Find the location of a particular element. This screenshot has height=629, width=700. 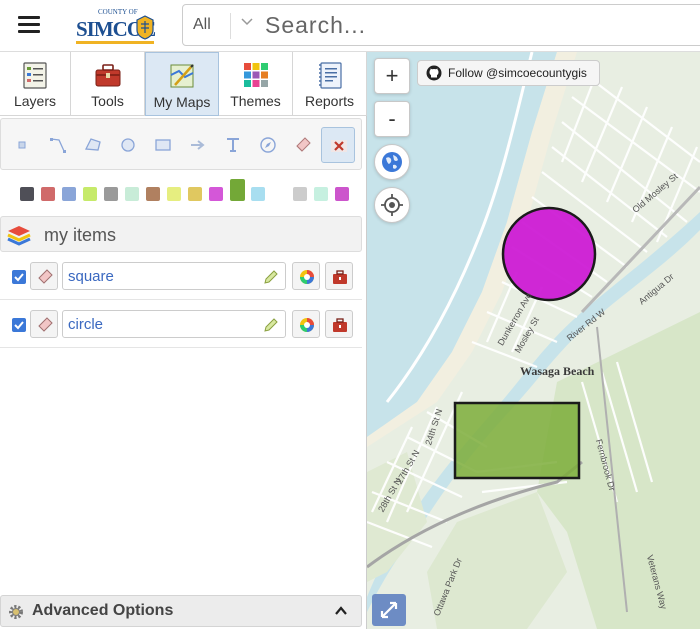

chevron-down-icon is located at coordinates (247, 22).